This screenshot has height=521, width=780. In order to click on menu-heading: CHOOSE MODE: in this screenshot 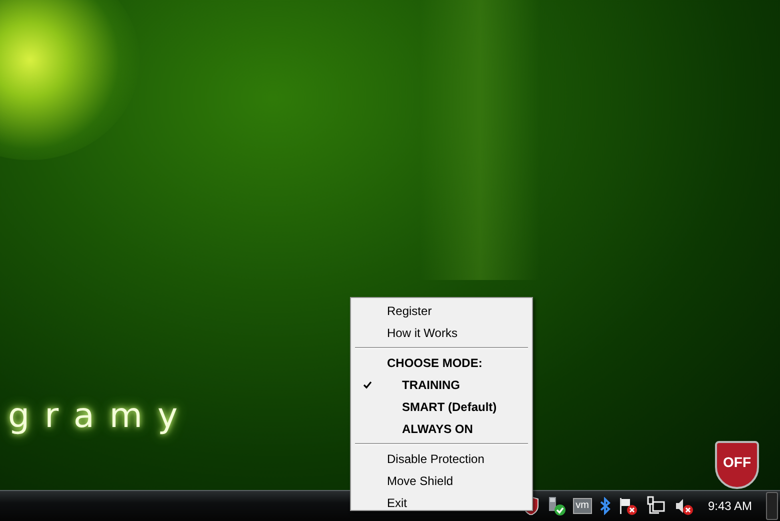, I will do `click(435, 363)`.